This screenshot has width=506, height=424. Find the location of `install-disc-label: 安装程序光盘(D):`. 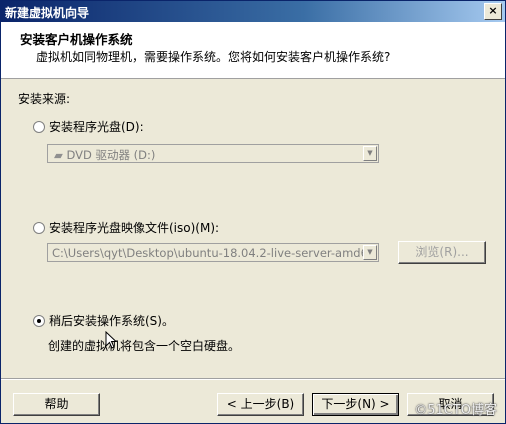

install-disc-label: 安装程序光盘(D): is located at coordinates (96, 126).